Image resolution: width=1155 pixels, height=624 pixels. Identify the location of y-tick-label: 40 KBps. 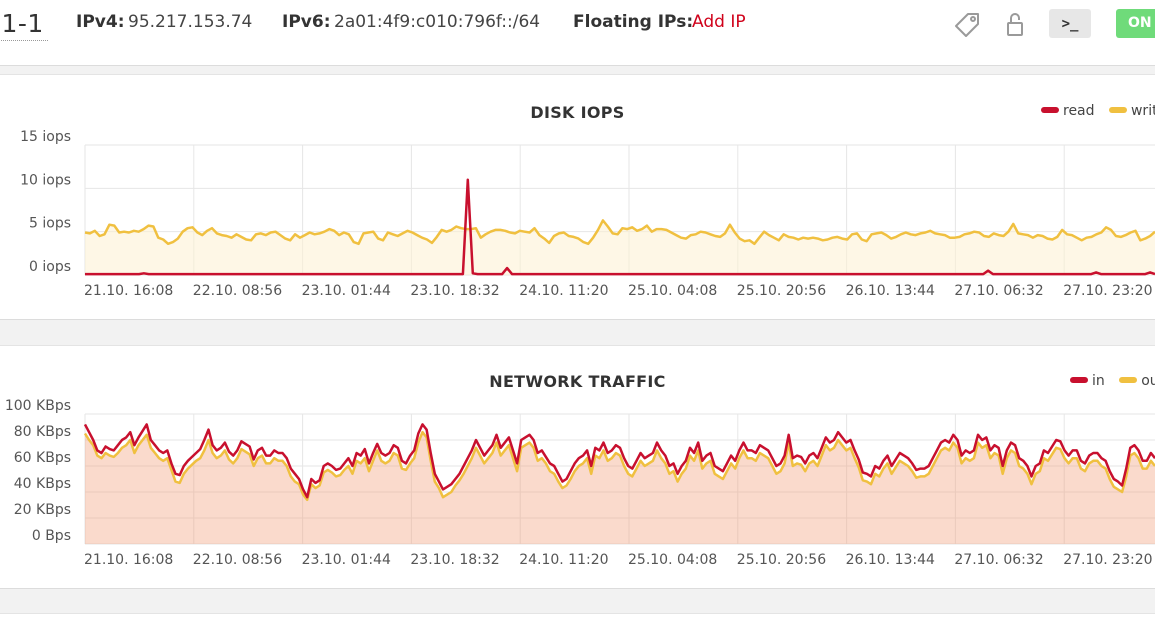
(42, 484).